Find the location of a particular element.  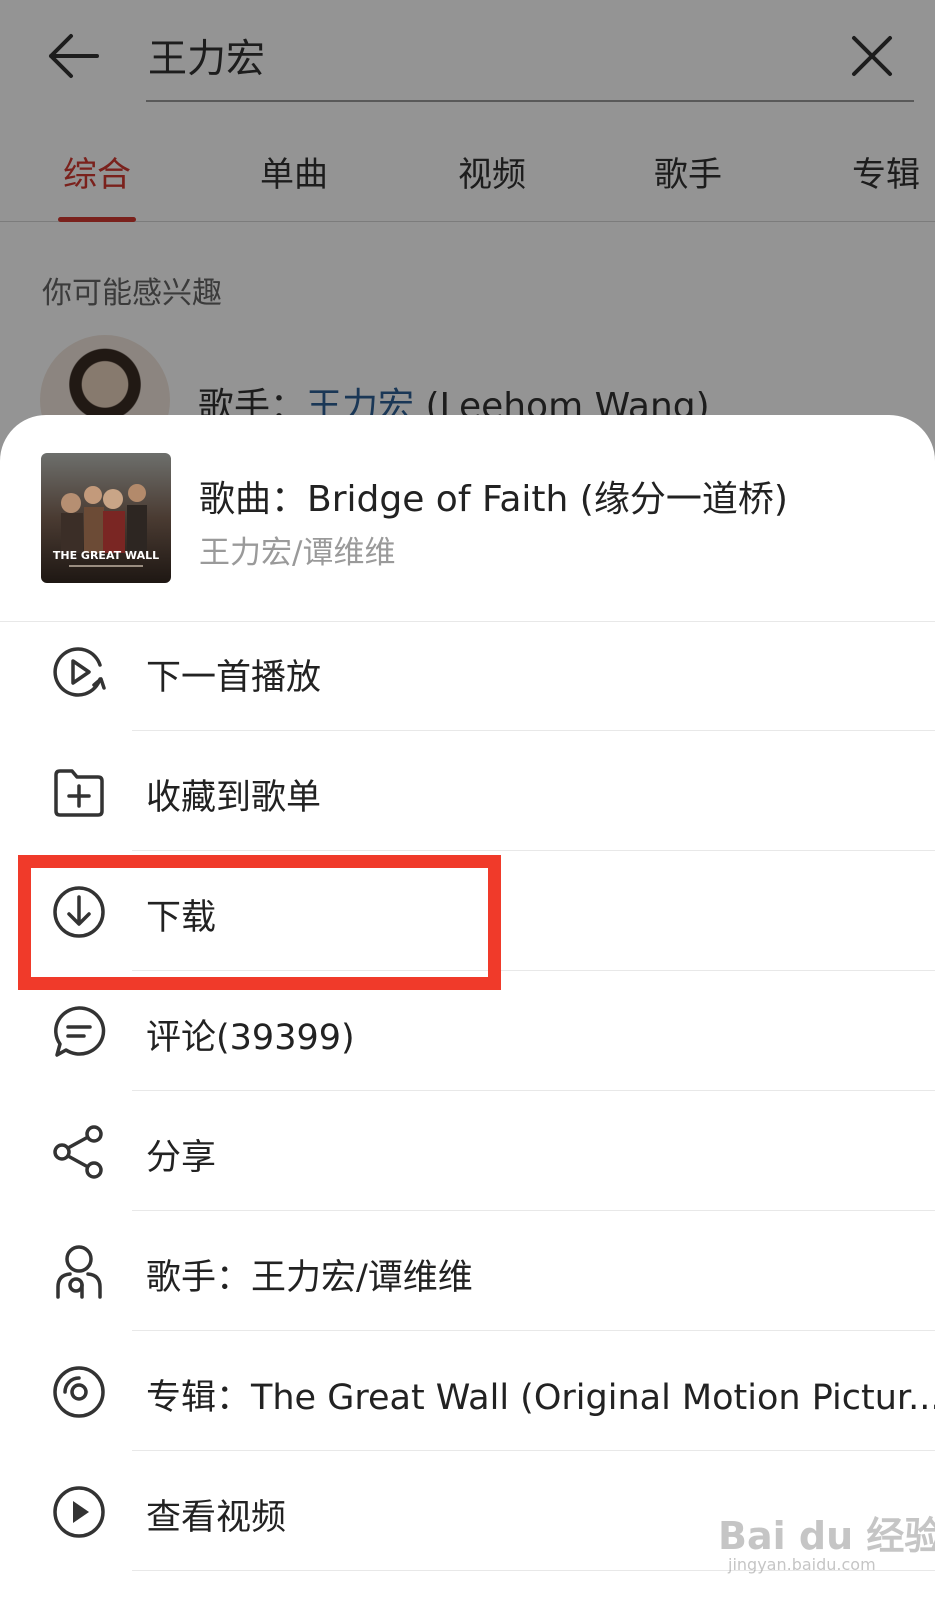

menu-label: 下载 is located at coordinates (181, 918).